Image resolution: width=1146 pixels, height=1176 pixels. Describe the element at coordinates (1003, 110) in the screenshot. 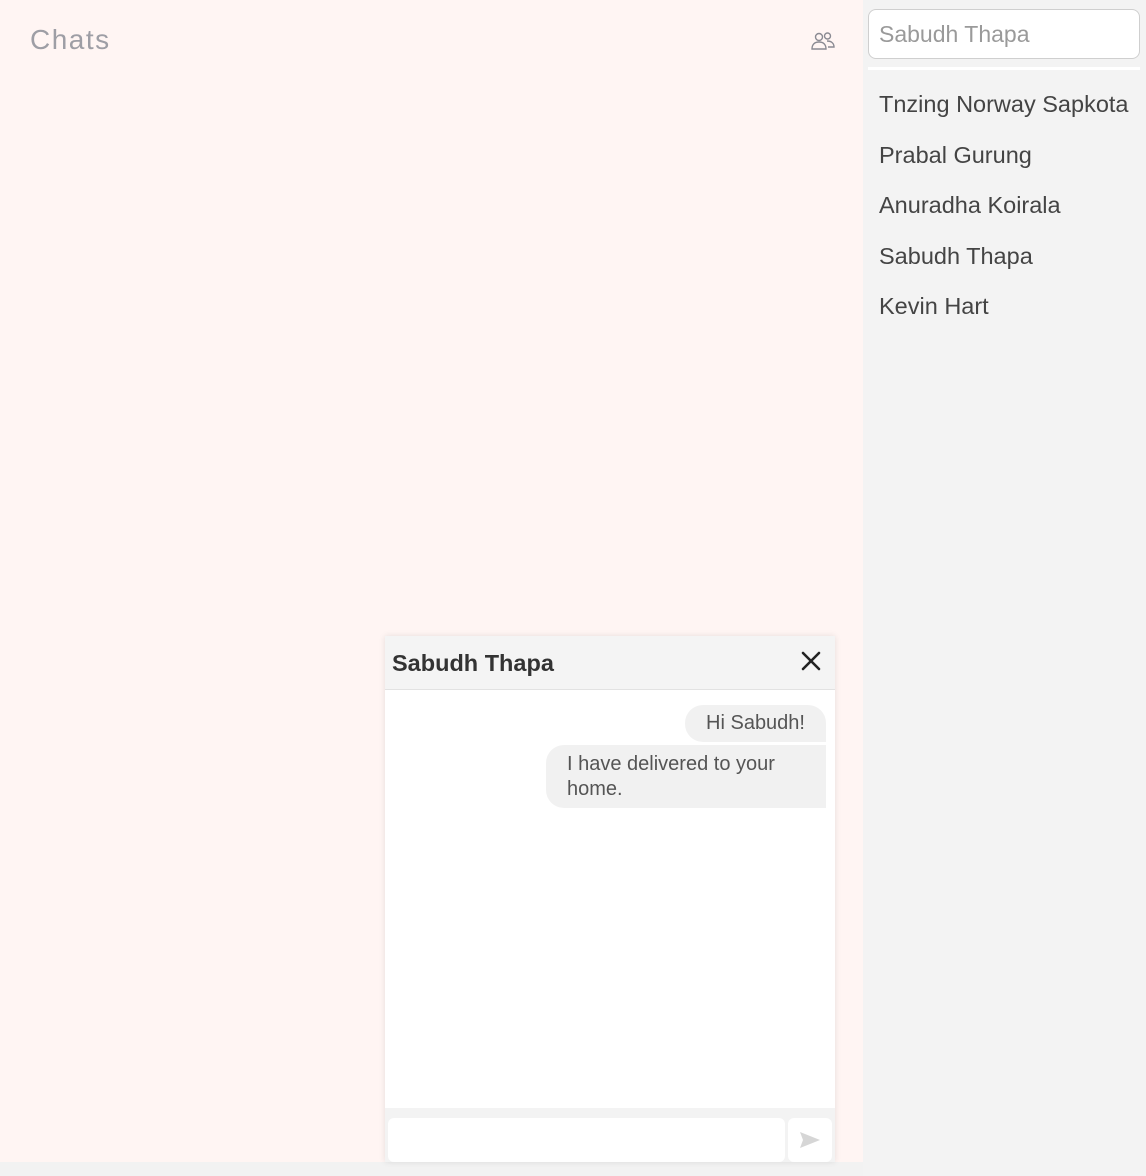

I see `contact-item-tnzing-norway-sapkota: Tnzing Norway Sapkota` at that location.